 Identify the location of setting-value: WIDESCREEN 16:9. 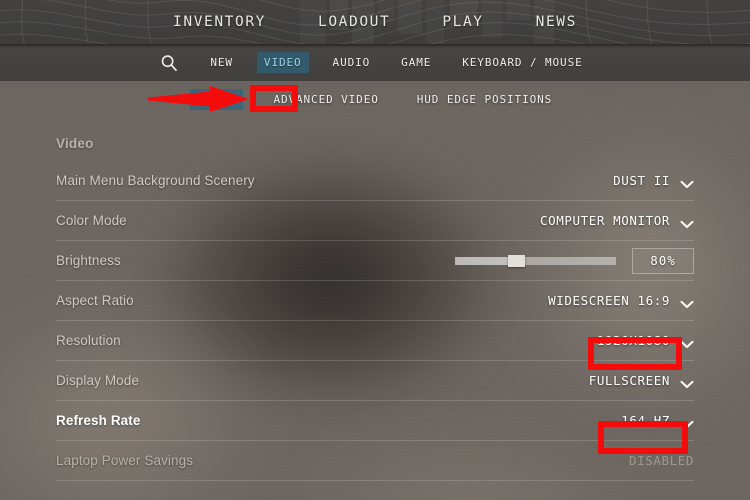
(609, 300).